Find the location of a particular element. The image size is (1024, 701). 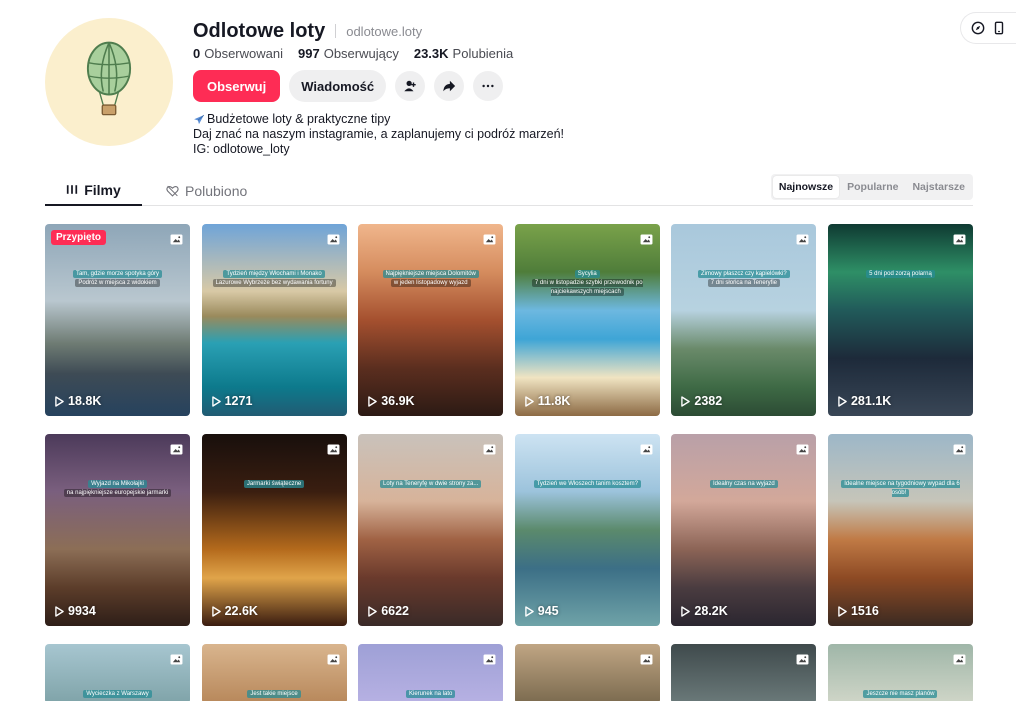

compass-icon is located at coordinates (978, 28).